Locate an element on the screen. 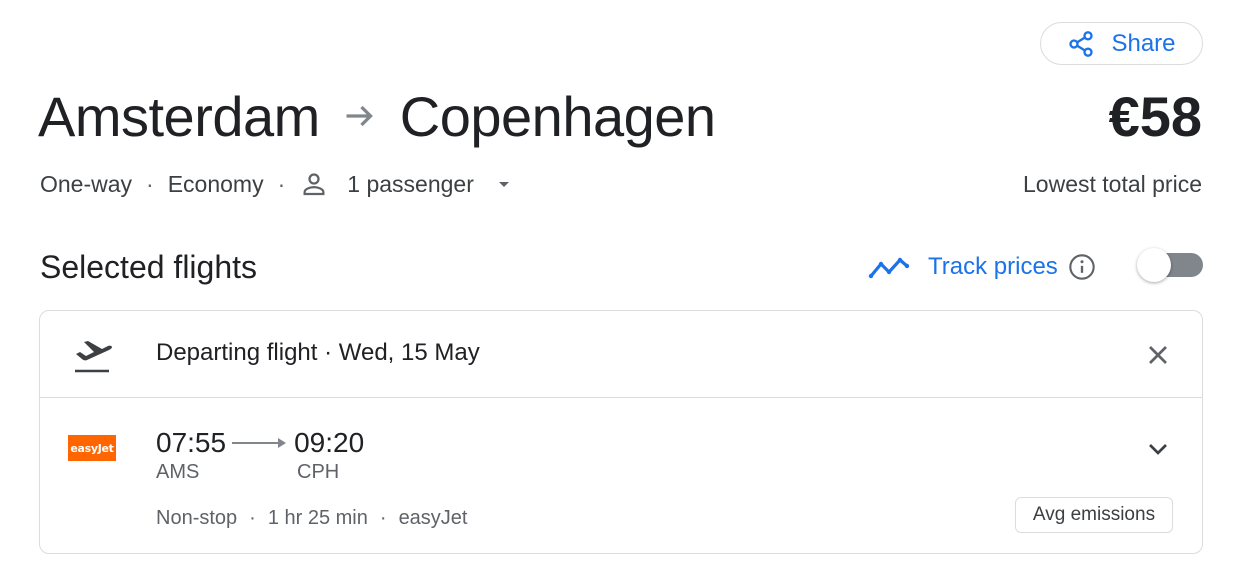  track-prices-toggle is located at coordinates (1170, 266).